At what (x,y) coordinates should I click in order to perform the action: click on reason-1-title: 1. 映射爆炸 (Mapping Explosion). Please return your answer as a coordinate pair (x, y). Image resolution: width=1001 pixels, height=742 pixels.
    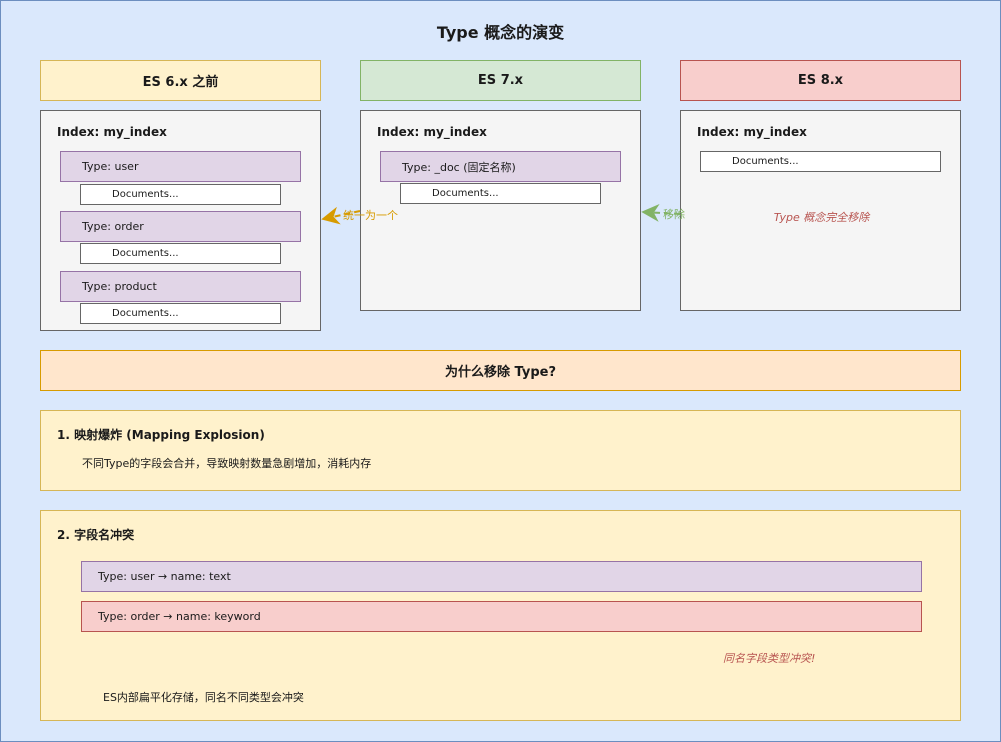
    Looking at the image, I should click on (161, 435).